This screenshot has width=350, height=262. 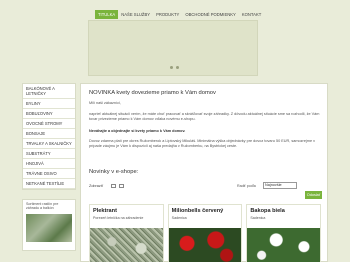 I want to click on list-view-icon, so click(x=121, y=186).